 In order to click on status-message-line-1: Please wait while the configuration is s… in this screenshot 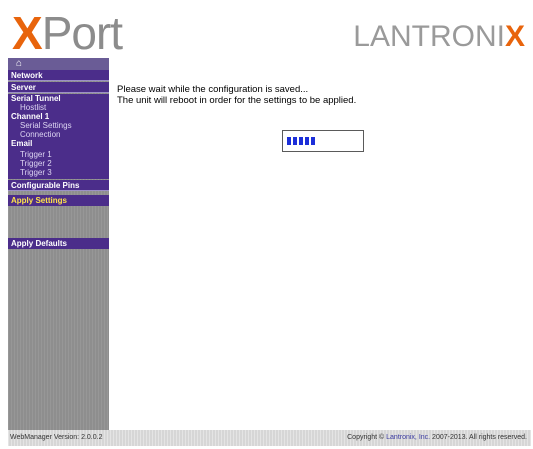, I will do `click(213, 89)`.